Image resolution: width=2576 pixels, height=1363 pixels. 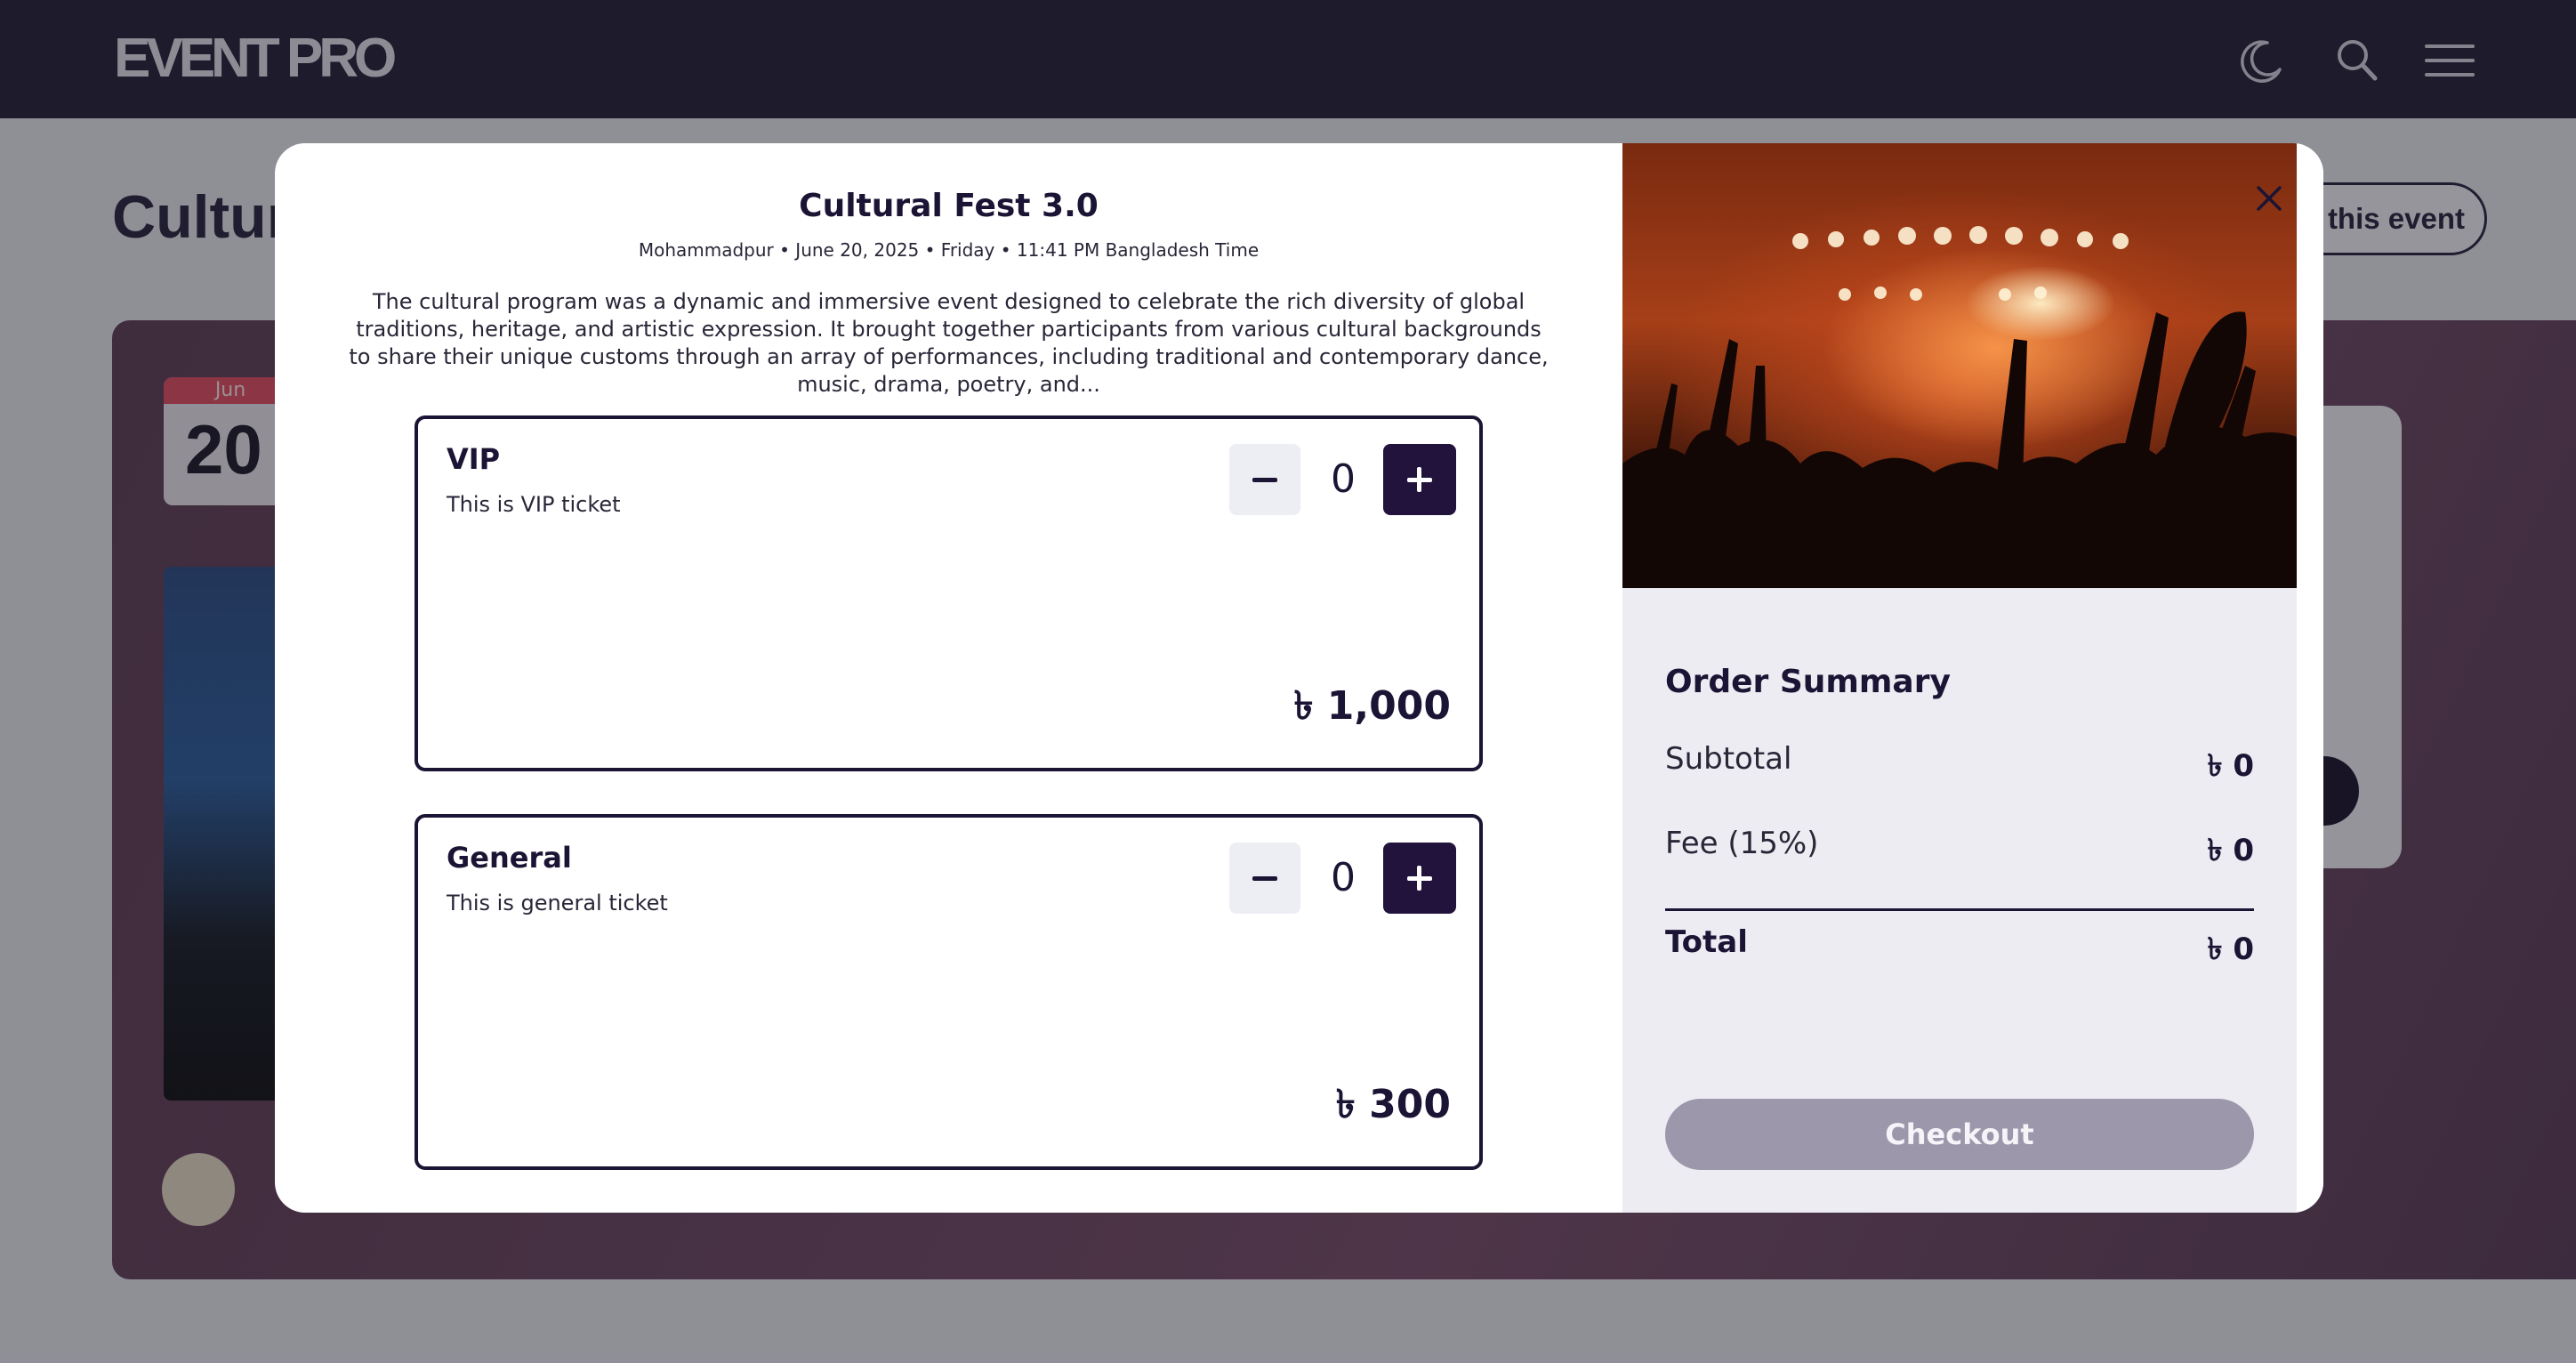 I want to click on modal-edge, so click(x=2310, y=678).